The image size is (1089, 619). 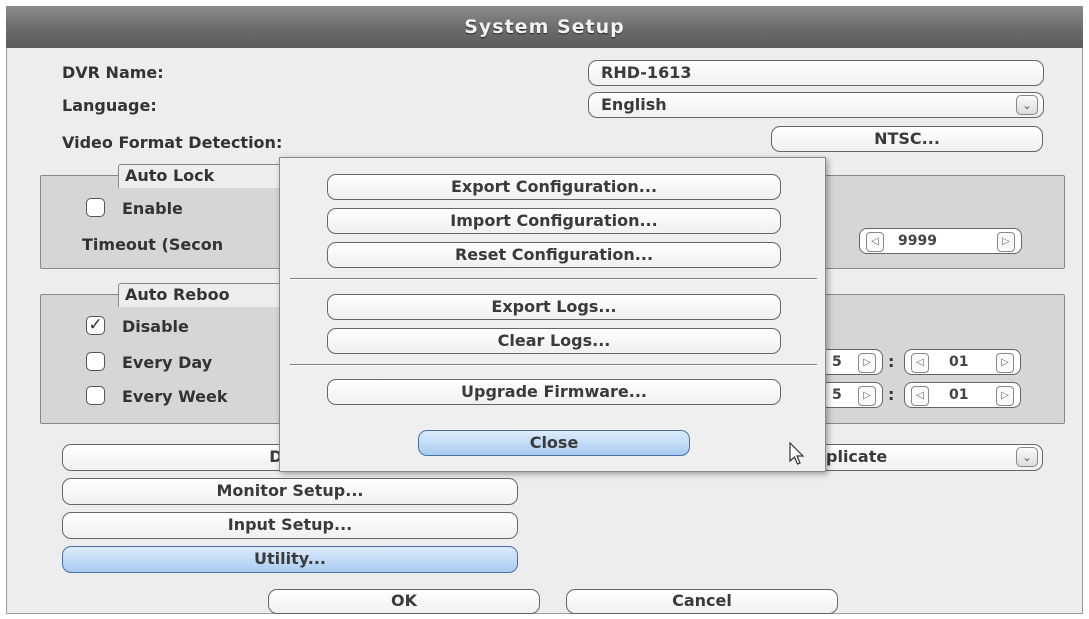 What do you see at coordinates (816, 73) in the screenshot?
I see `dvr-name-input: RHD-1613` at bounding box center [816, 73].